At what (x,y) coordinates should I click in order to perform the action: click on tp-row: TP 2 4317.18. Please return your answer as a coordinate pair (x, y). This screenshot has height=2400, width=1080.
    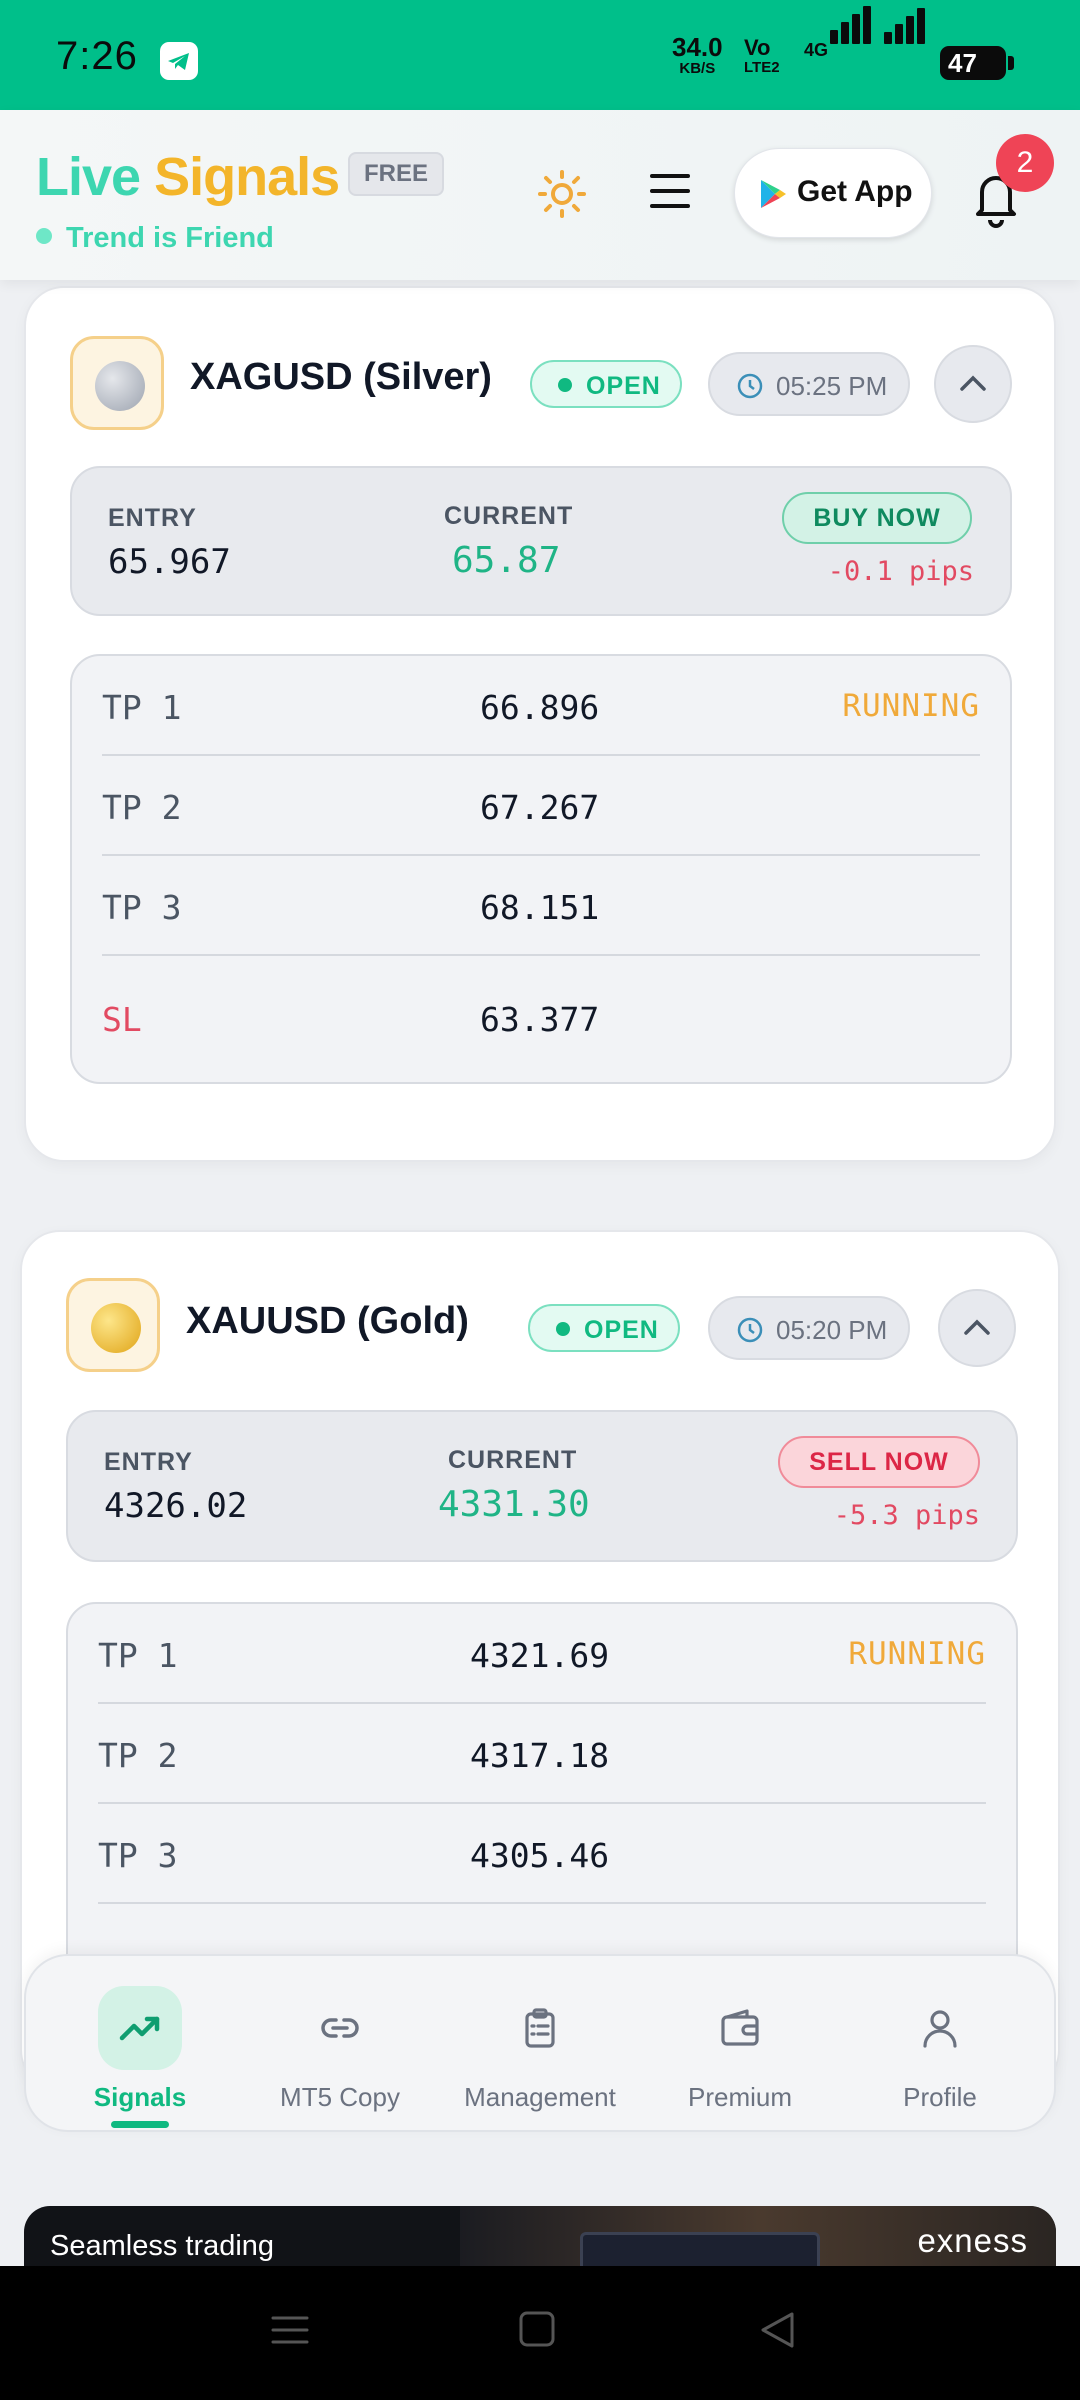
    Looking at the image, I should click on (542, 1754).